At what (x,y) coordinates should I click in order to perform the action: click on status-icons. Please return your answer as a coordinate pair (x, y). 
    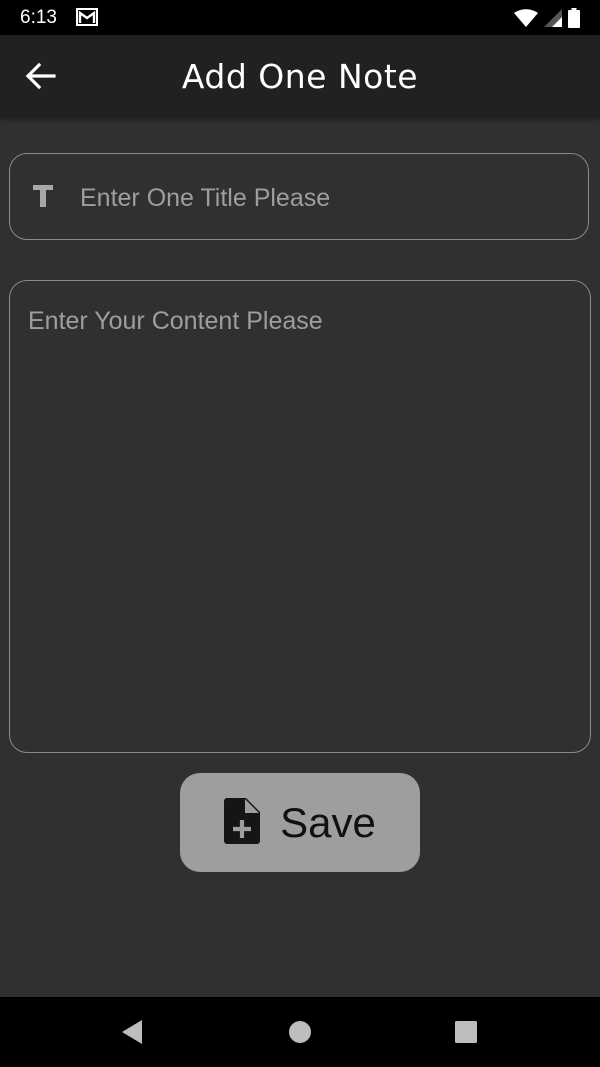
    Looking at the image, I should click on (547, 20).